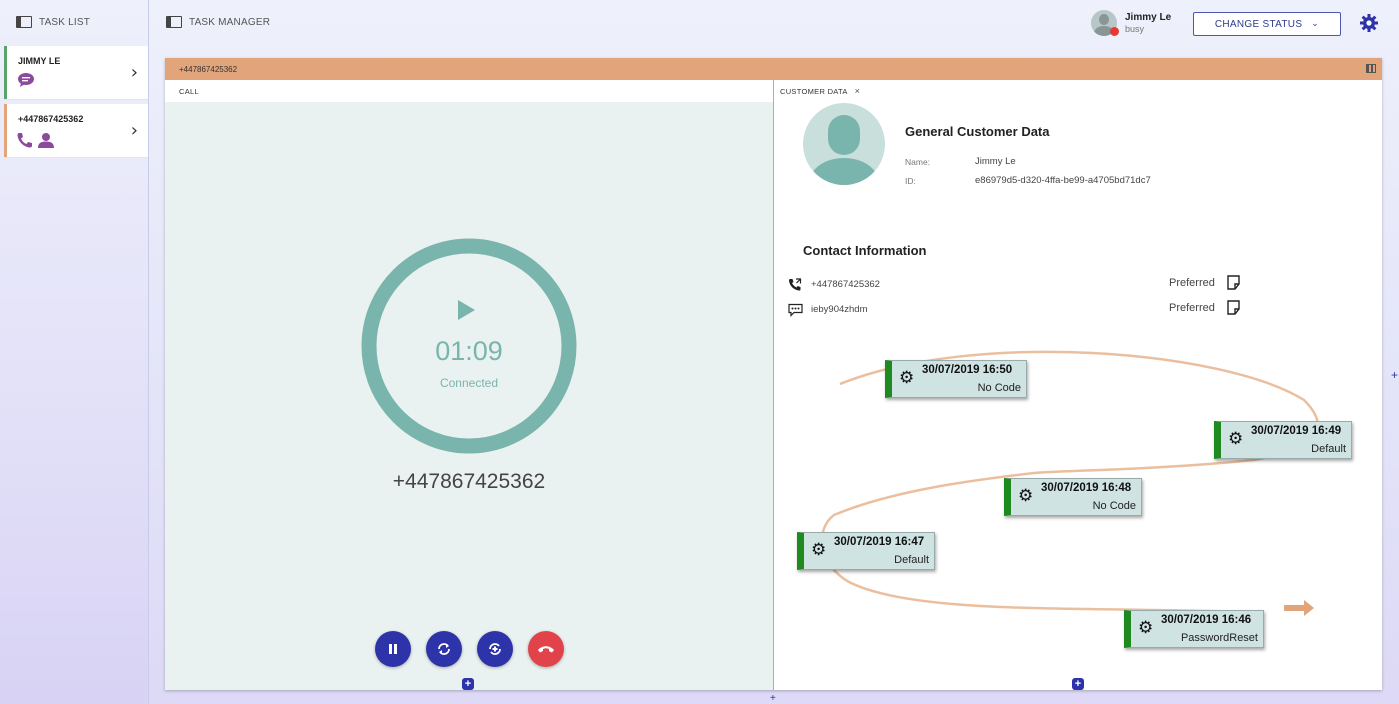  Describe the element at coordinates (844, 171) in the screenshot. I see `avatar-body` at that location.